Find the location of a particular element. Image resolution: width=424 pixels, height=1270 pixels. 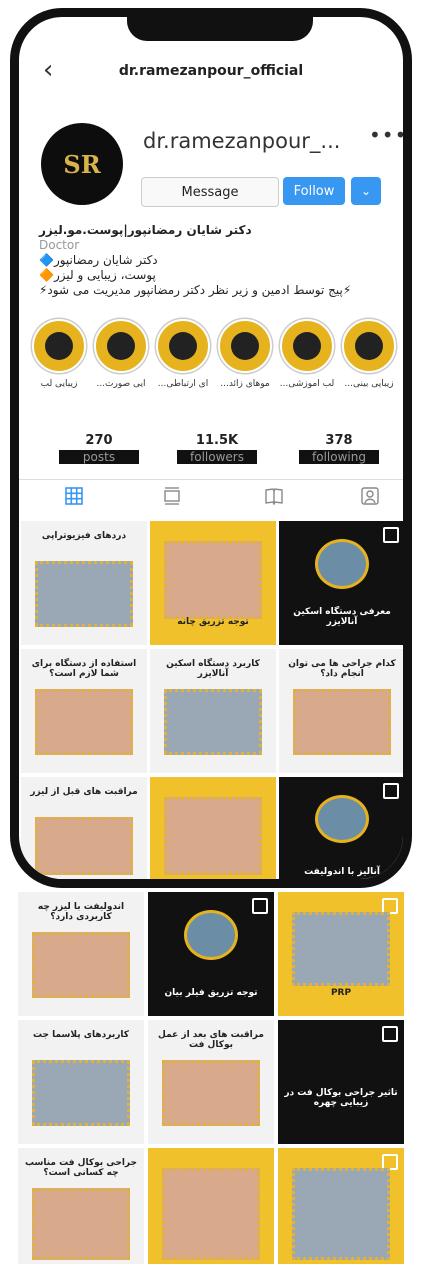

post-caption: آنالیز با اندولیفت is located at coordinates (342, 872).